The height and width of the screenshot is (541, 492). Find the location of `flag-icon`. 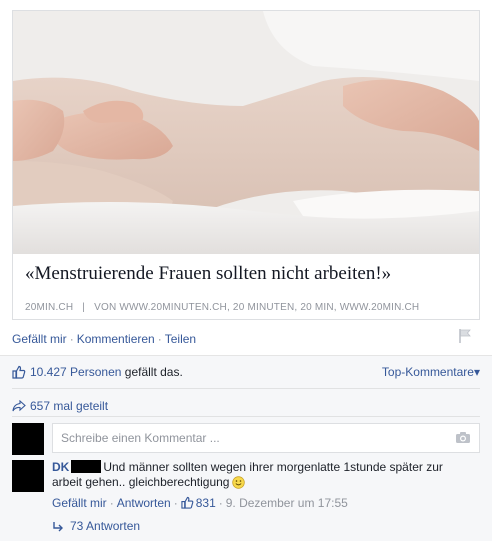

flag-icon is located at coordinates (465, 336).